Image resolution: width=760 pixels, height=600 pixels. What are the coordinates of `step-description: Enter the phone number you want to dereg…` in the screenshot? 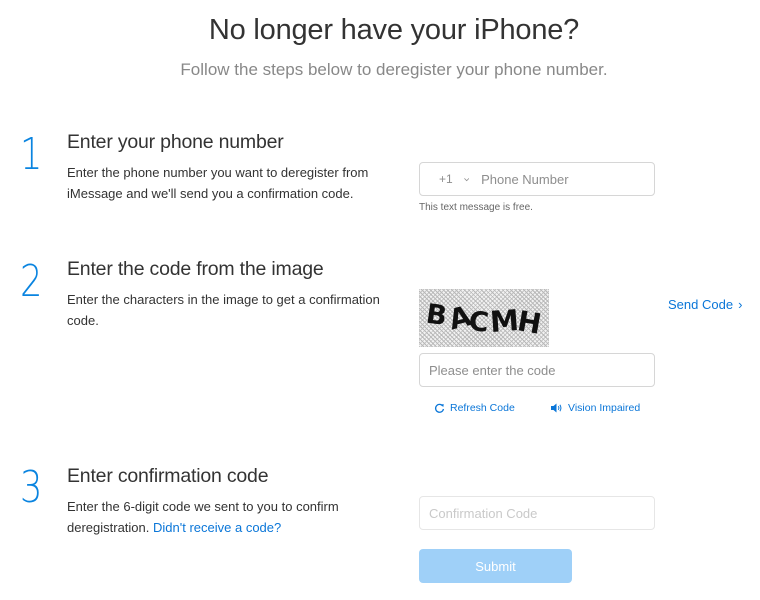 It's located at (218, 183).